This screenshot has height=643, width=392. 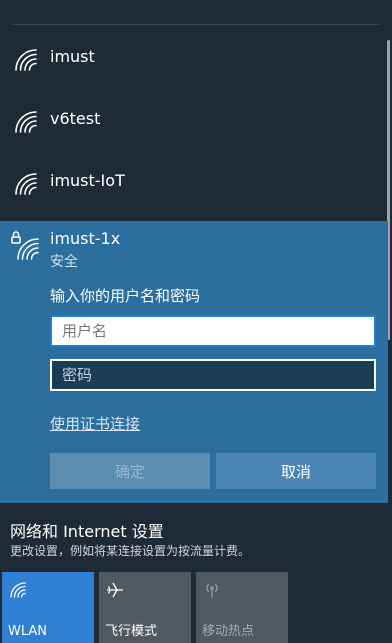 What do you see at coordinates (125, 296) in the screenshot?
I see `credentials-prompt: 输入你的用户名和密码` at bounding box center [125, 296].